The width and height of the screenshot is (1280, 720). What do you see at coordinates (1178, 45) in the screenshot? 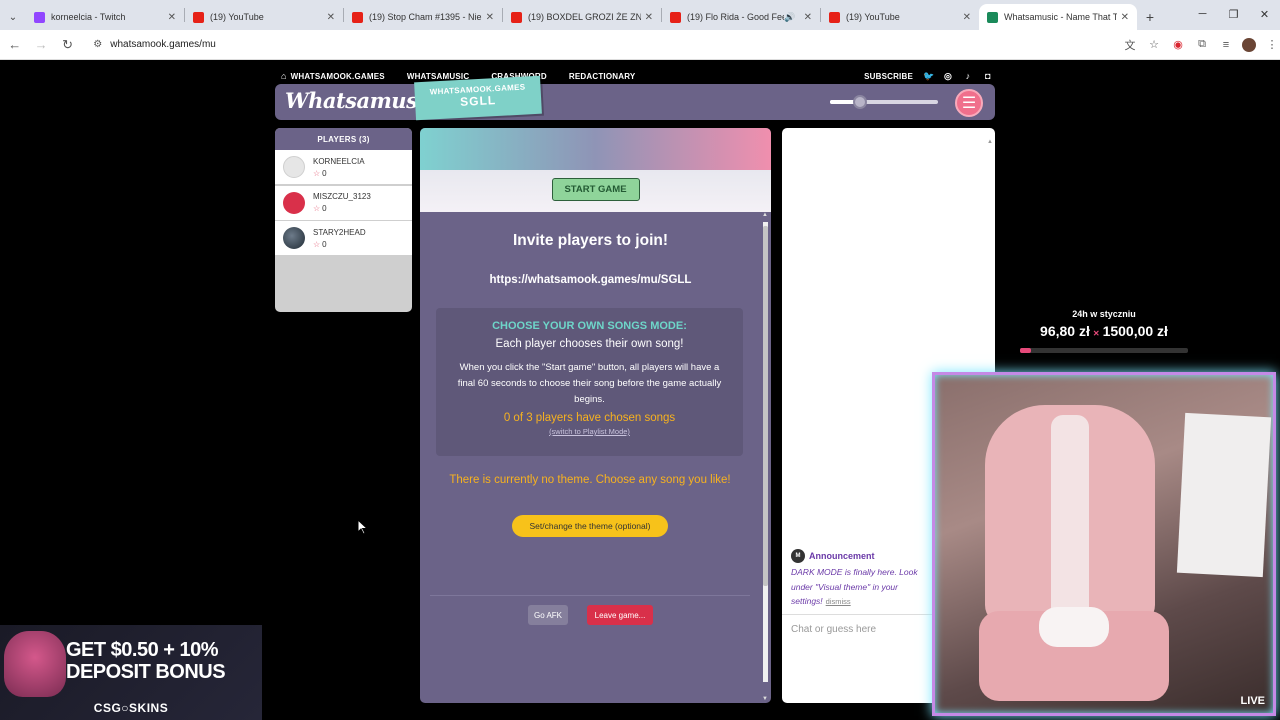
I see `extension-record-icon: ◉` at bounding box center [1178, 45].